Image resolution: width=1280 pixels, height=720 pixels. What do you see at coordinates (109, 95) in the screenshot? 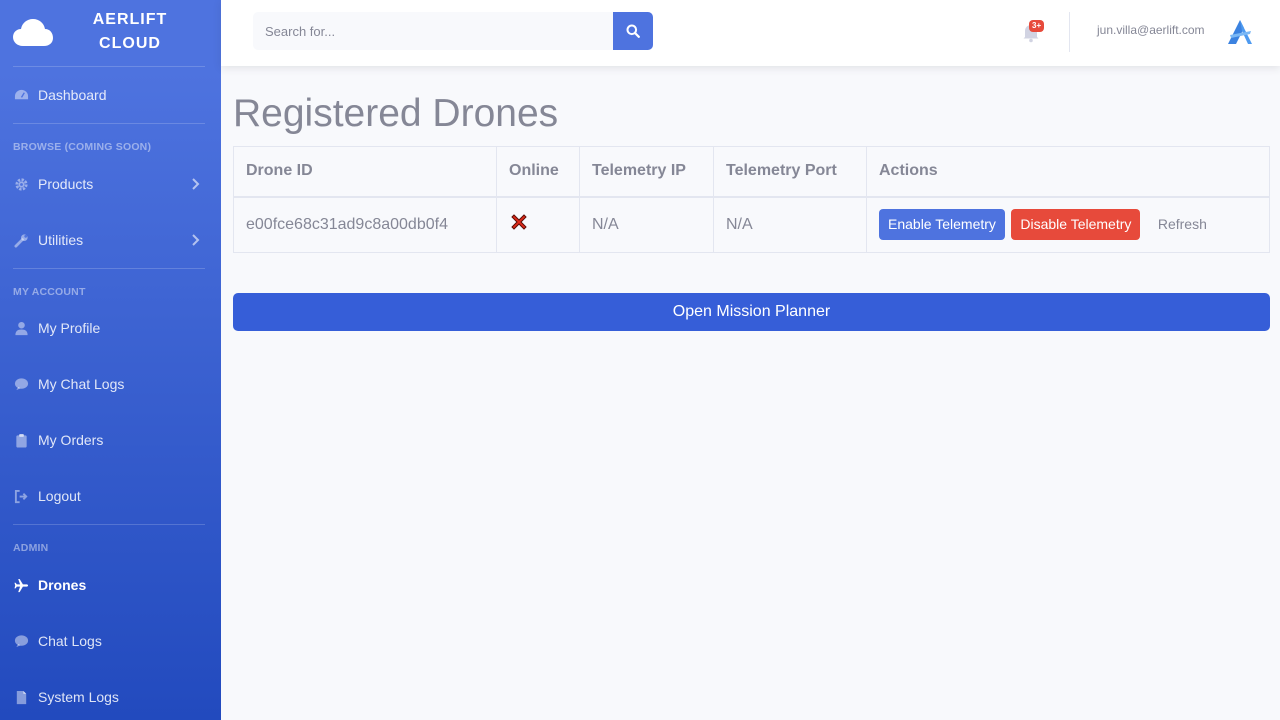
I see `sidebar-item-dashboard: Dashboard` at bounding box center [109, 95].